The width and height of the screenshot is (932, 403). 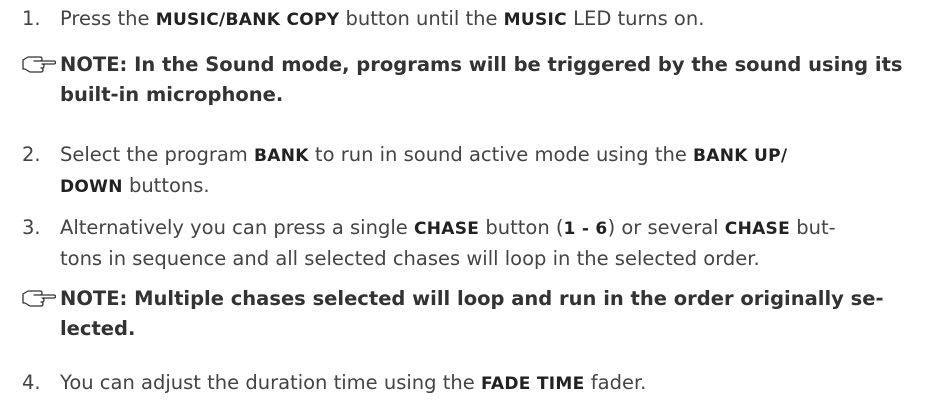 I want to click on control-keyword: DOWN, so click(x=91, y=187).